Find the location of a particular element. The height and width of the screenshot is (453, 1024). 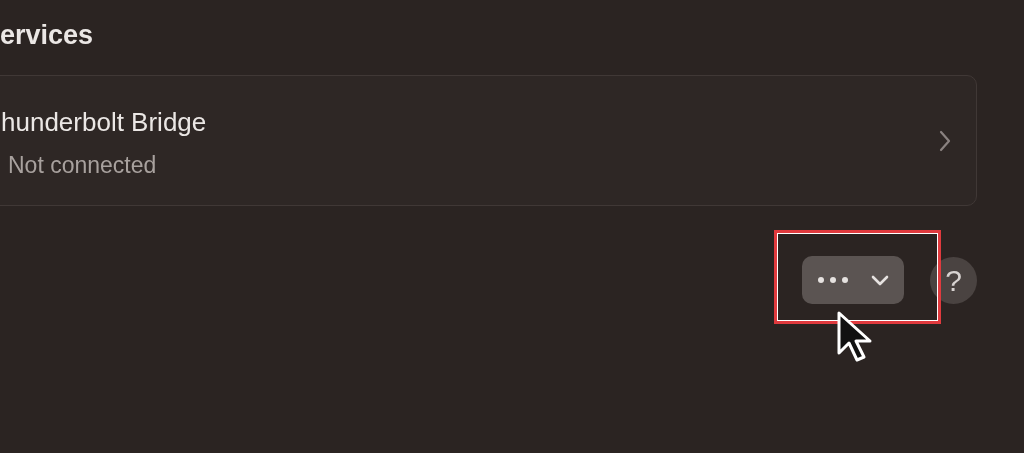

section-heading: ervices is located at coordinates (47, 35).